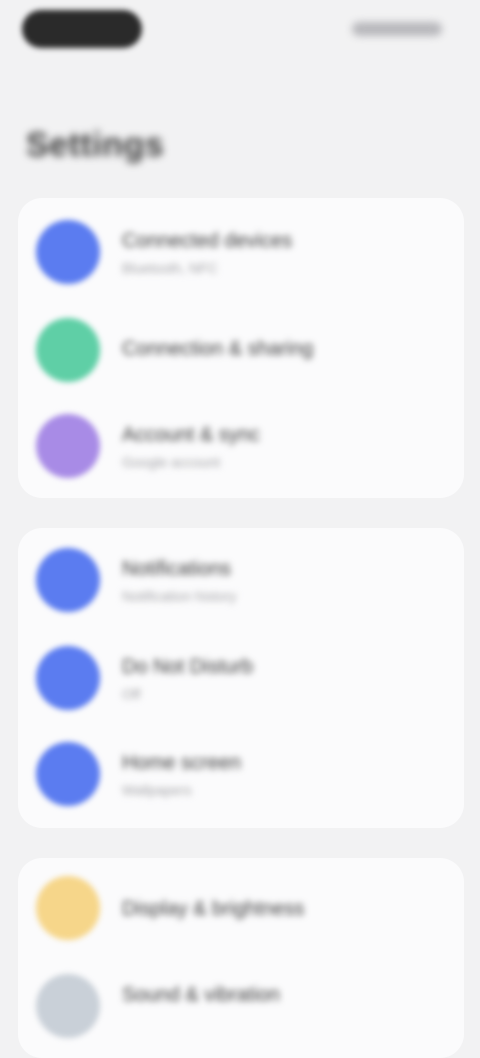 Image resolution: width=480 pixels, height=1058 pixels. Describe the element at coordinates (131, 694) in the screenshot. I see `row-subtitle: Off` at that location.